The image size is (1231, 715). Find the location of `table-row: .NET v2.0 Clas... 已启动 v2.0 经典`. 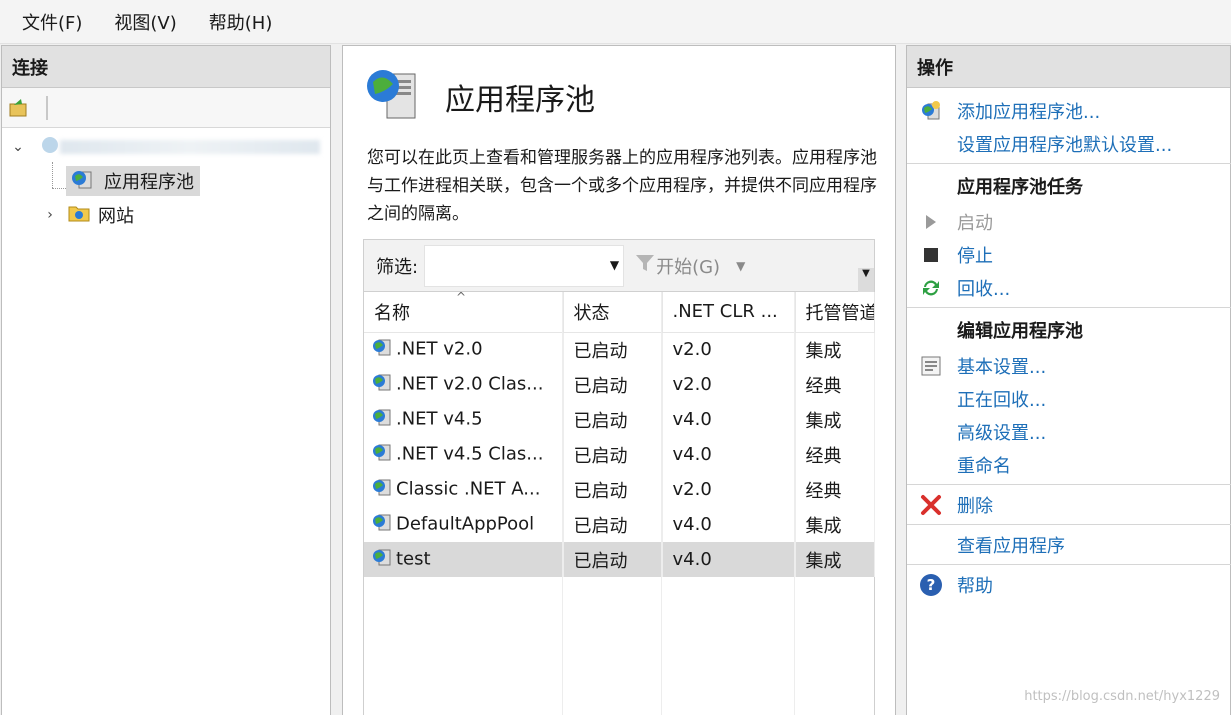

table-row: .NET v2.0 Clas... 已启动 v2.0 经典 is located at coordinates (619, 384).